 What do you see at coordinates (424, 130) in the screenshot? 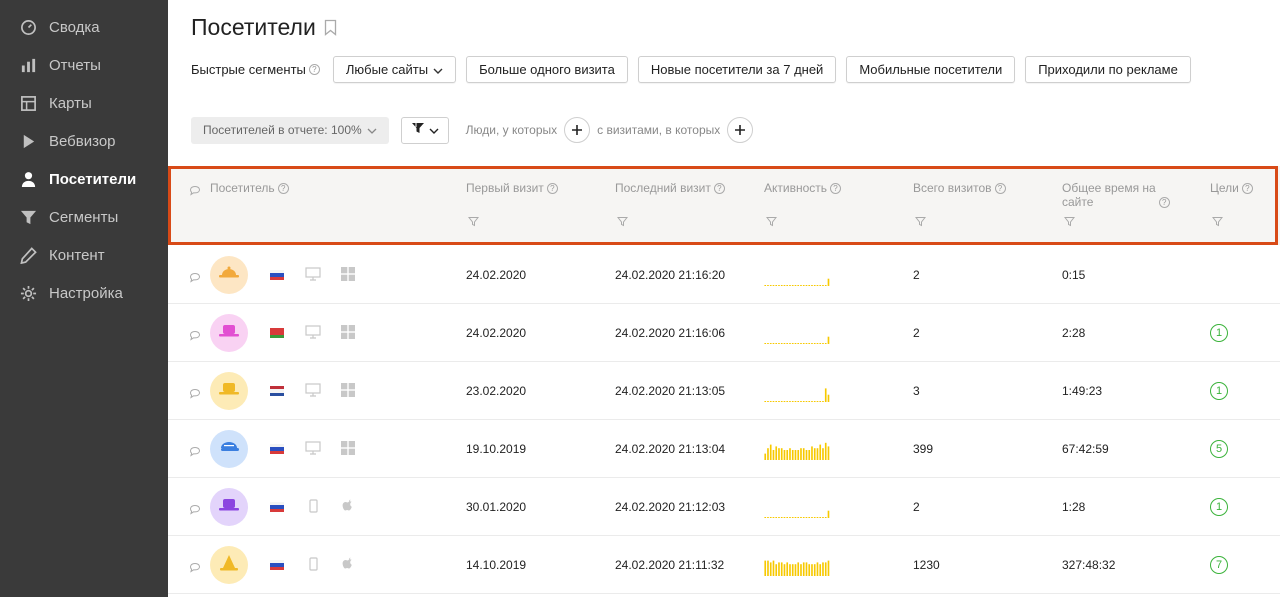
I see `filter-dropdown-button` at bounding box center [424, 130].